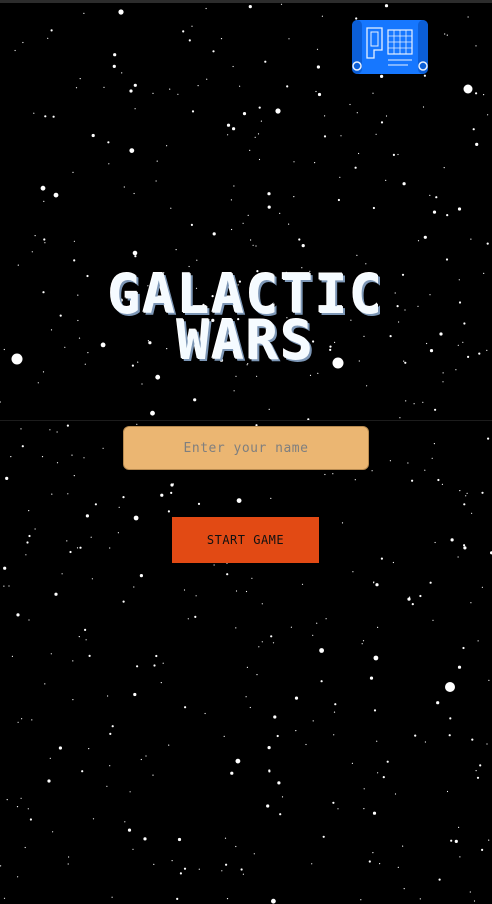  What do you see at coordinates (245, 540) in the screenshot?
I see `start-game-button: START GAME` at bounding box center [245, 540].